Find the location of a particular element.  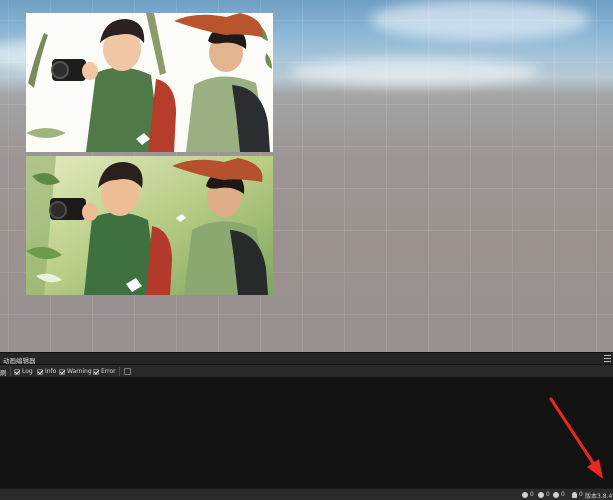

sprite-image-bottom is located at coordinates (149, 225).